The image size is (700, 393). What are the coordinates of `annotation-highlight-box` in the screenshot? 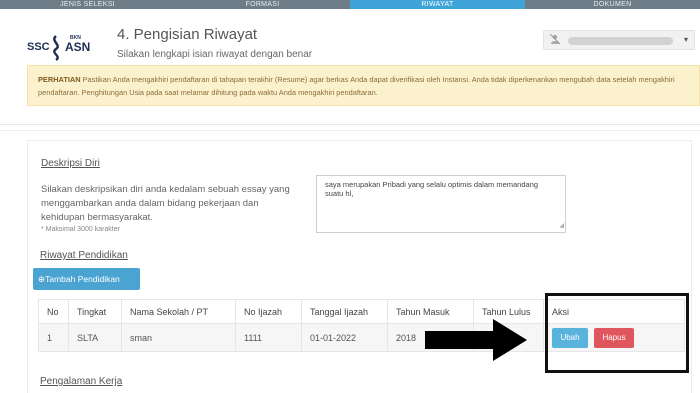 It's located at (617, 333).